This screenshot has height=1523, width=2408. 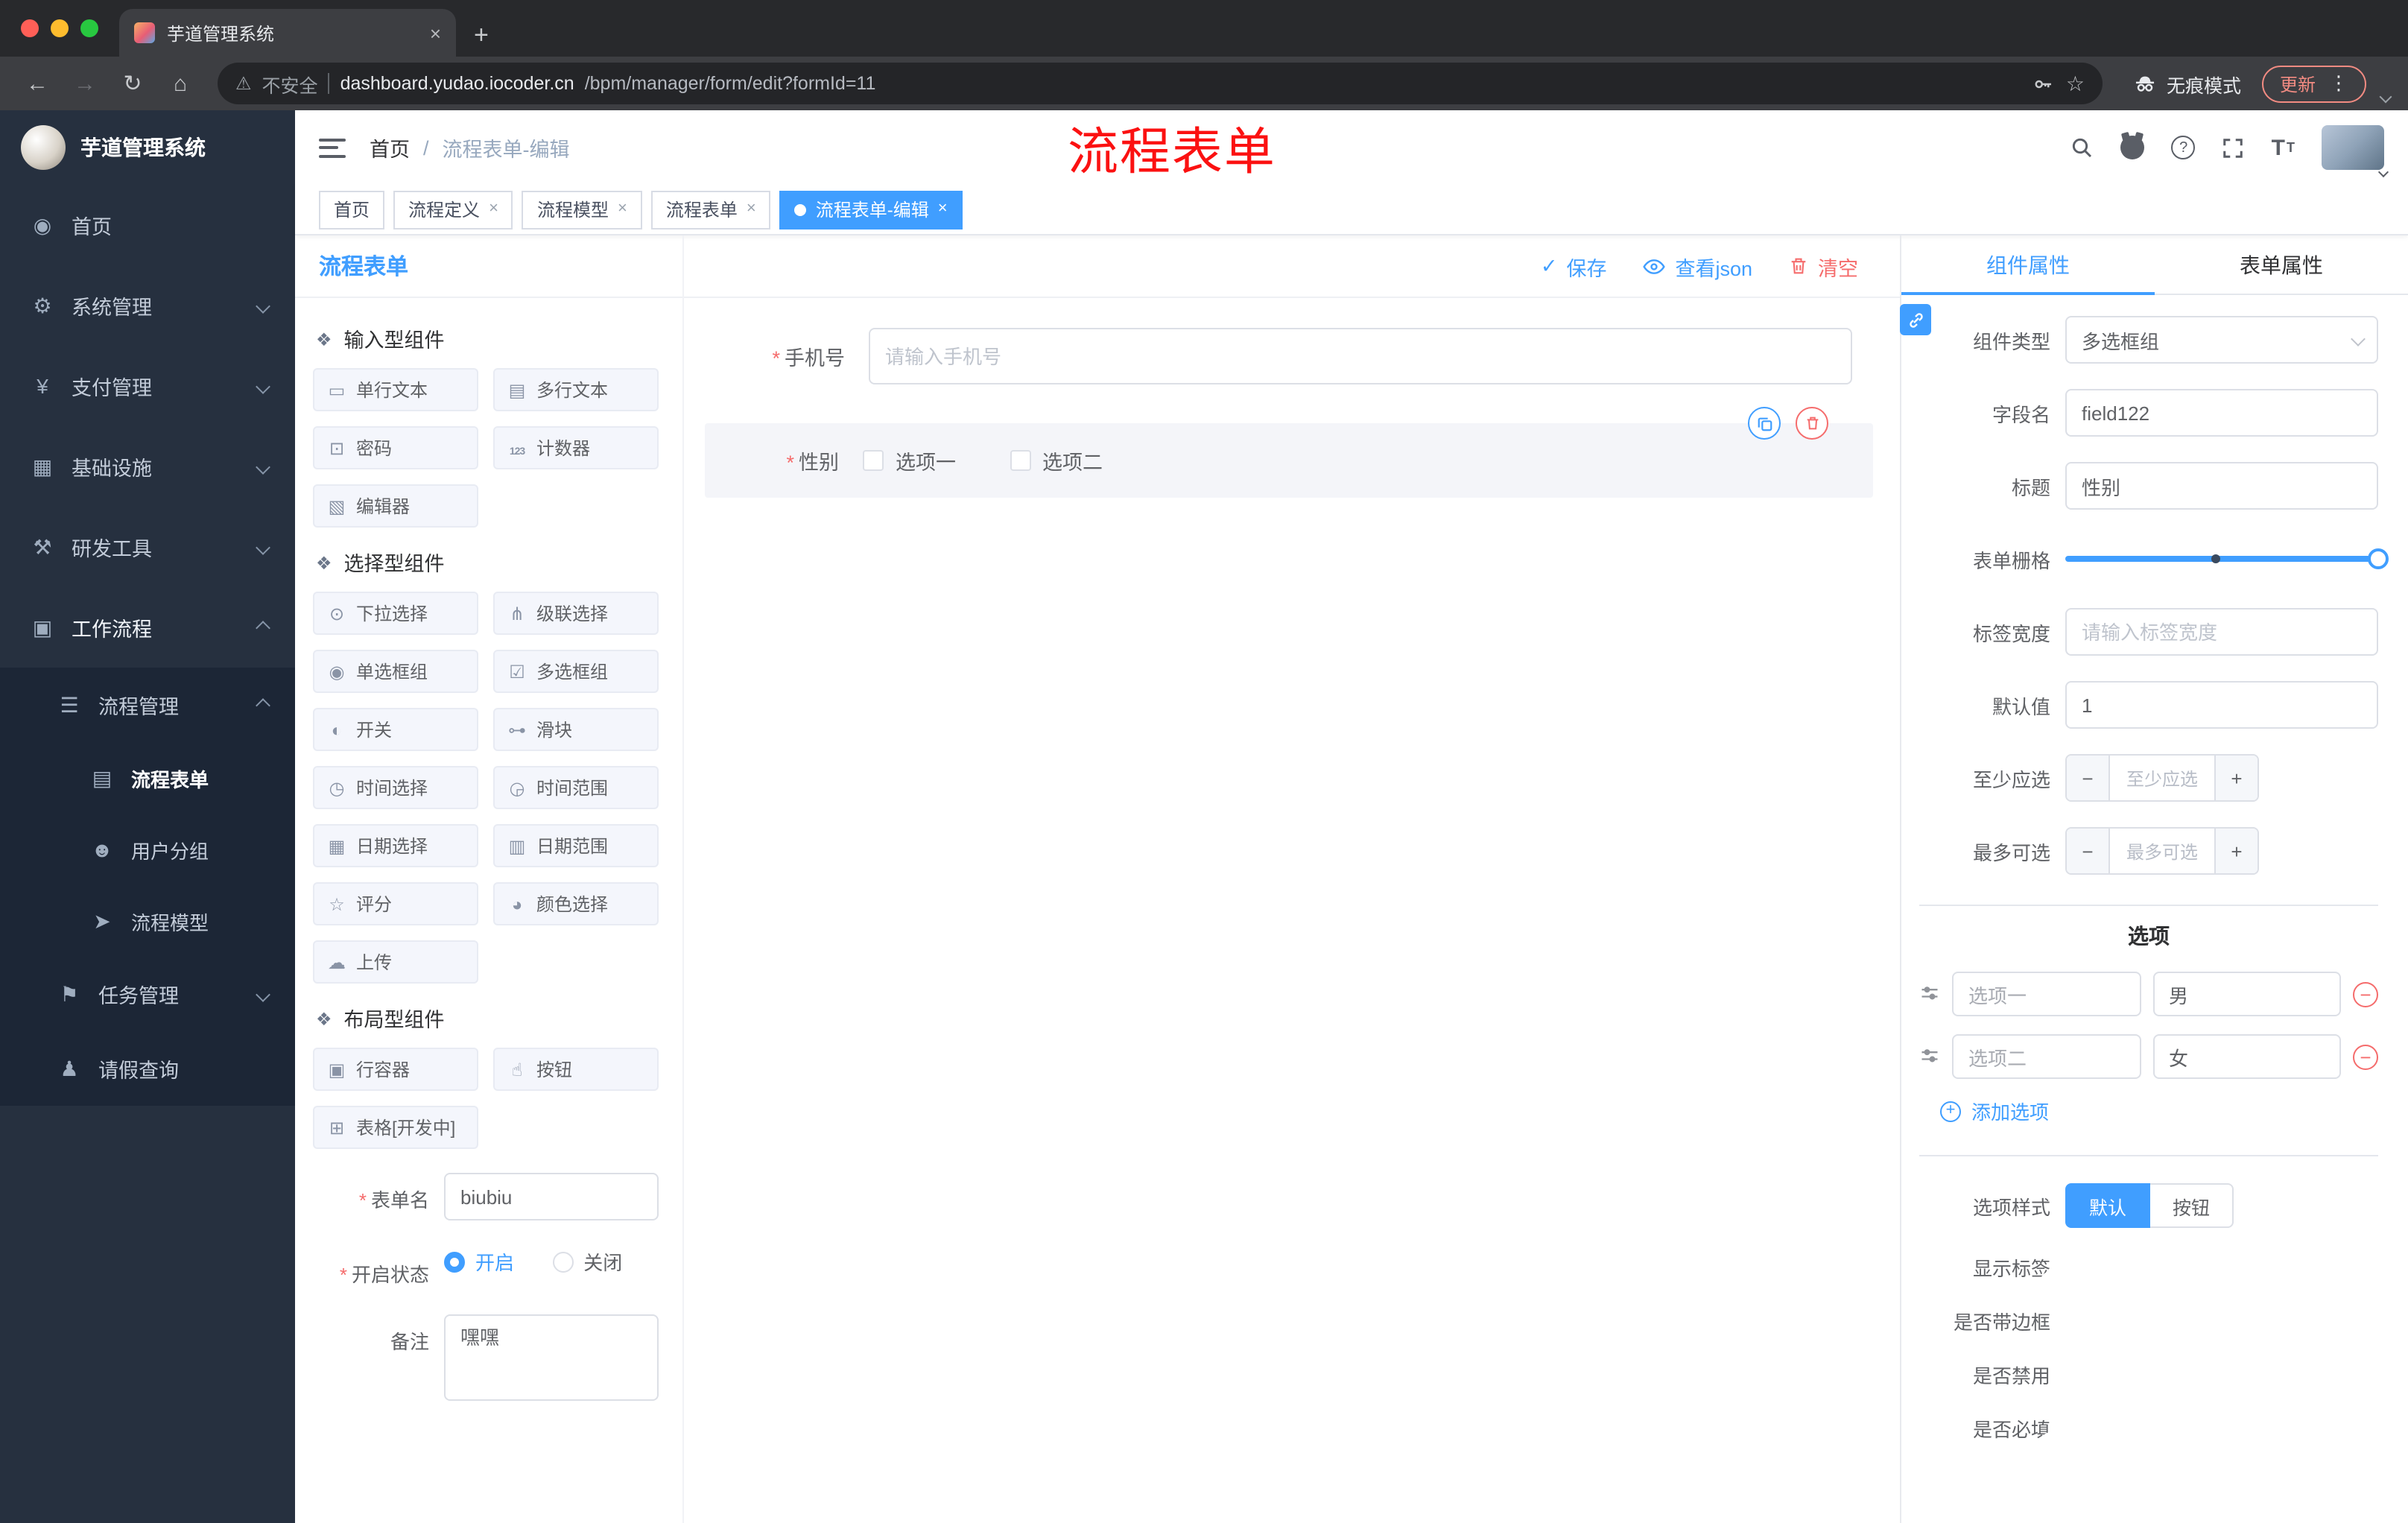 I want to click on palette-item-switch: 开关, so click(x=395, y=730).